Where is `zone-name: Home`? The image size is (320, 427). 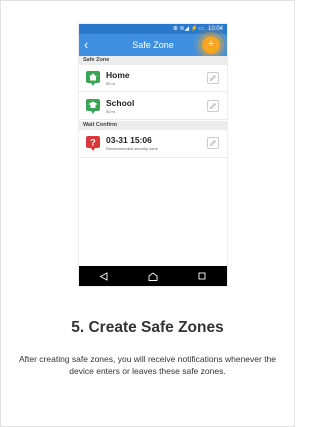 zone-name: Home is located at coordinates (118, 75).